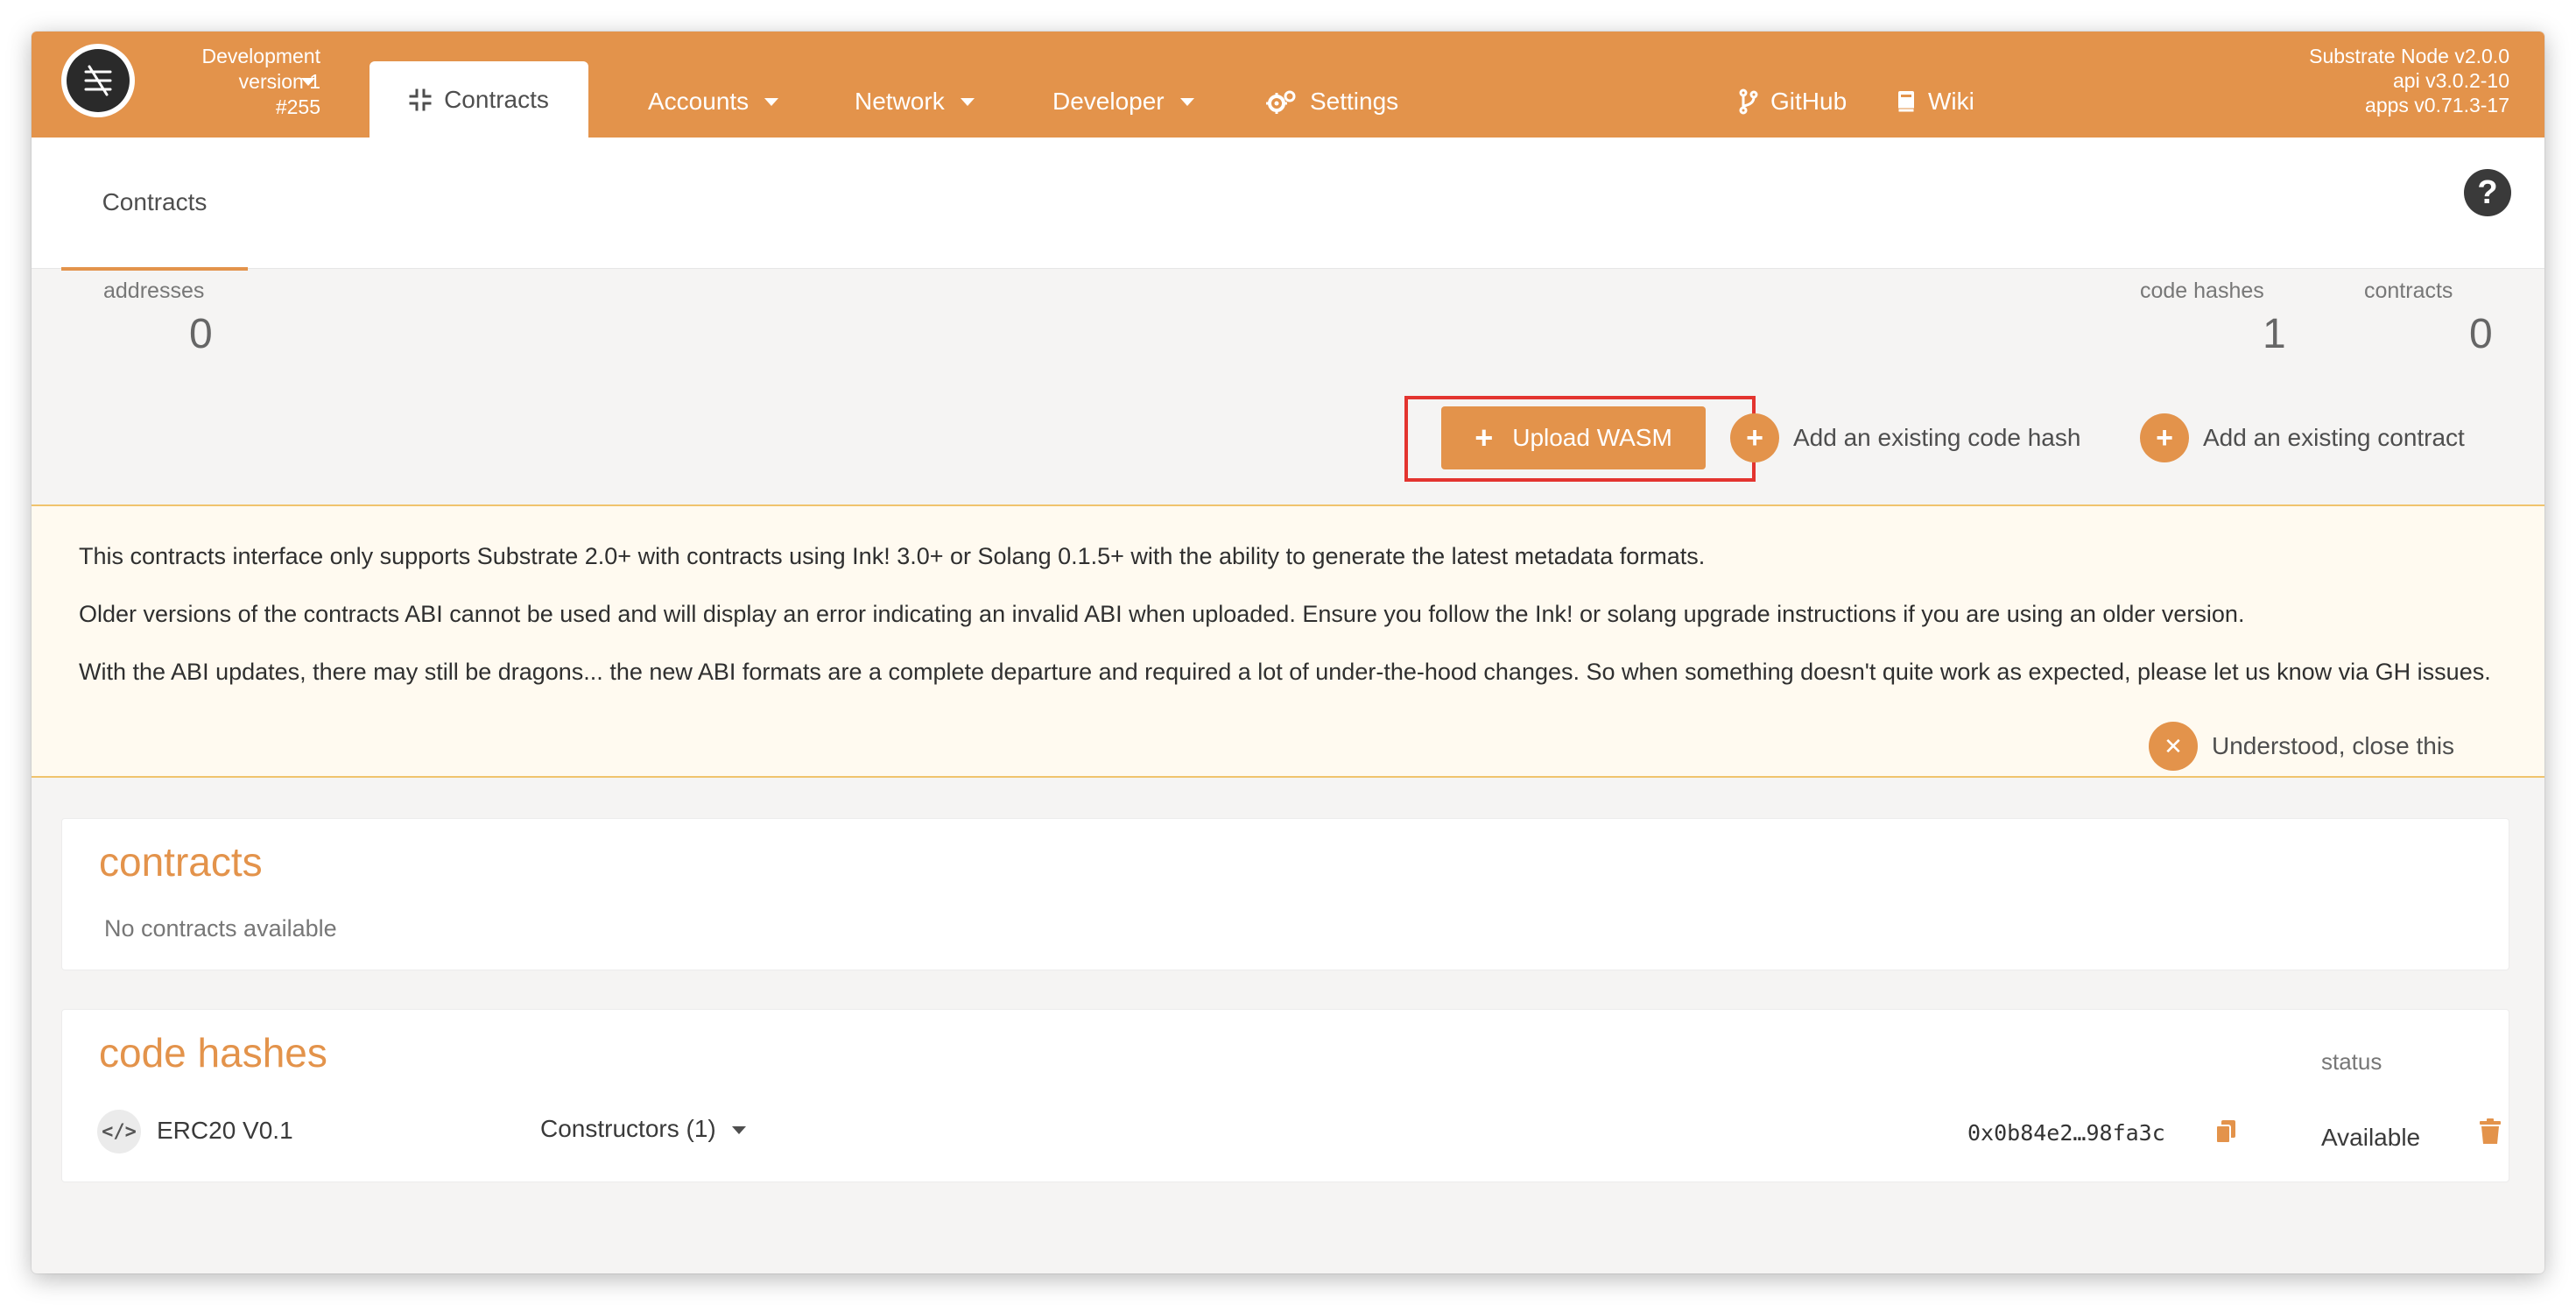 The height and width of the screenshot is (1305, 2576). Describe the element at coordinates (1281, 102) in the screenshot. I see `gears-icon` at that location.